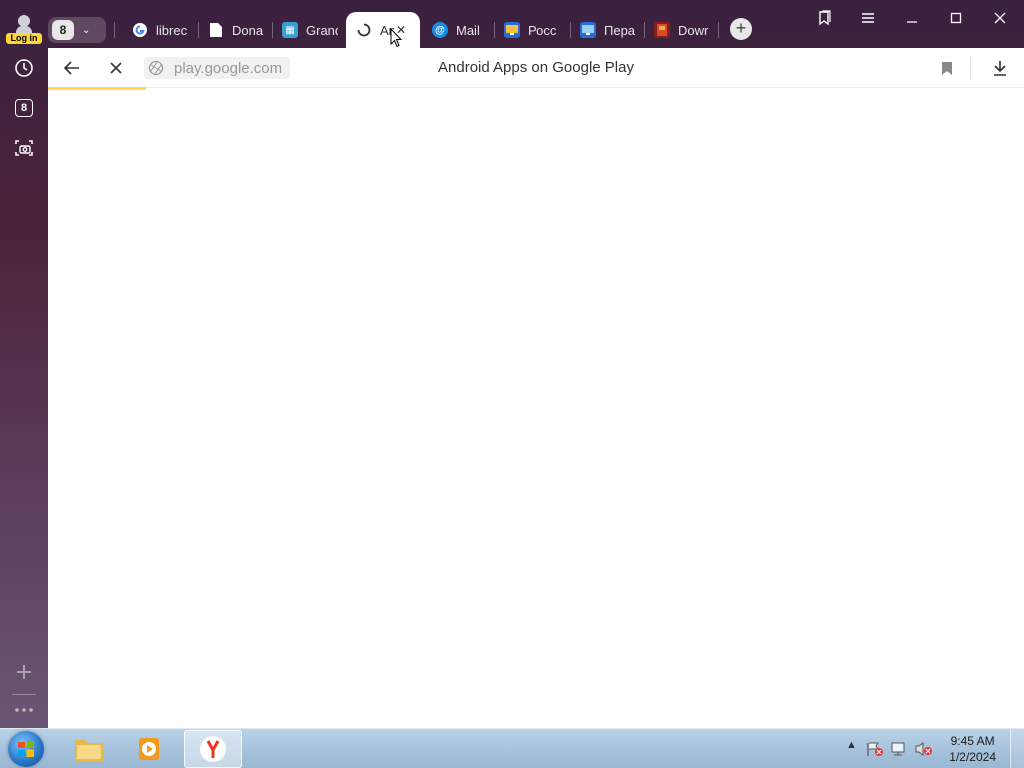  I want to click on tab-dona: Dona, so click(234, 30).